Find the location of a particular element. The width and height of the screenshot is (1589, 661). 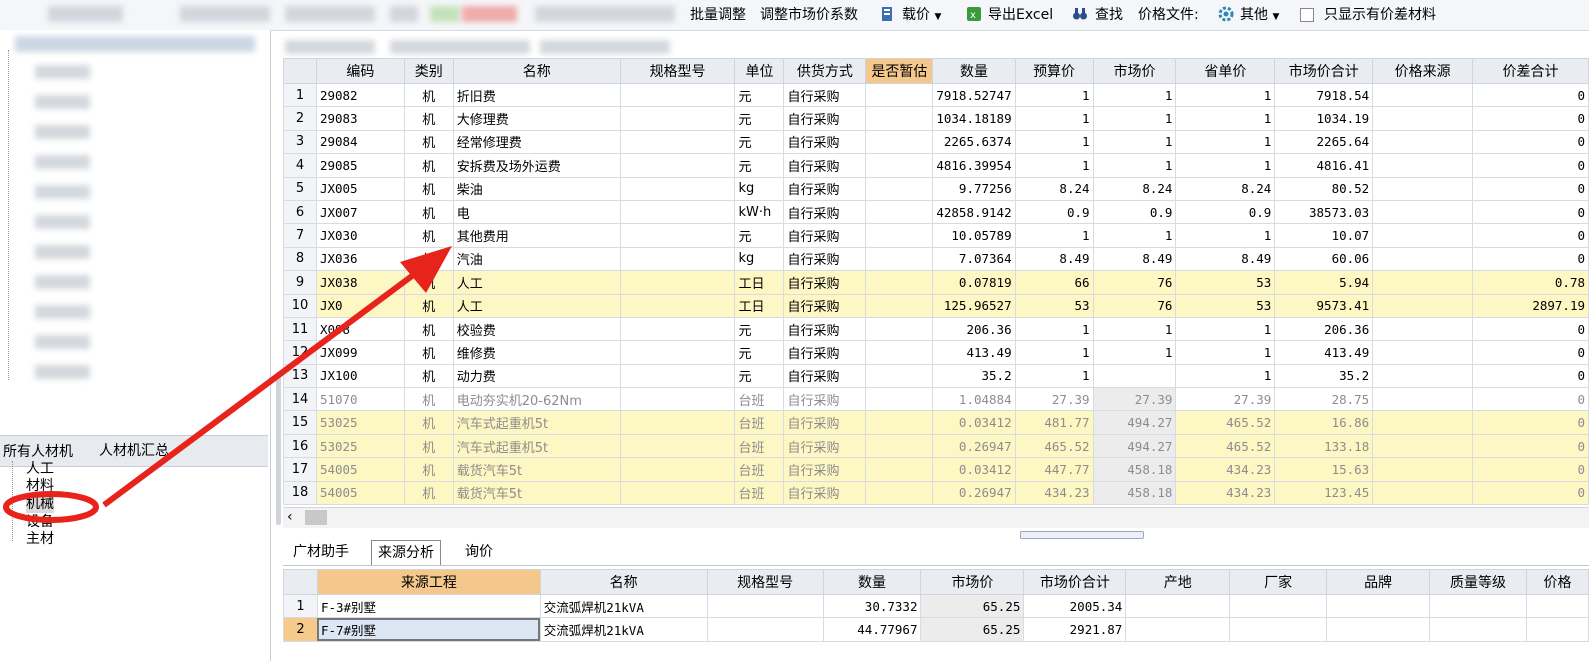

row-number: 6 is located at coordinates (300, 212).